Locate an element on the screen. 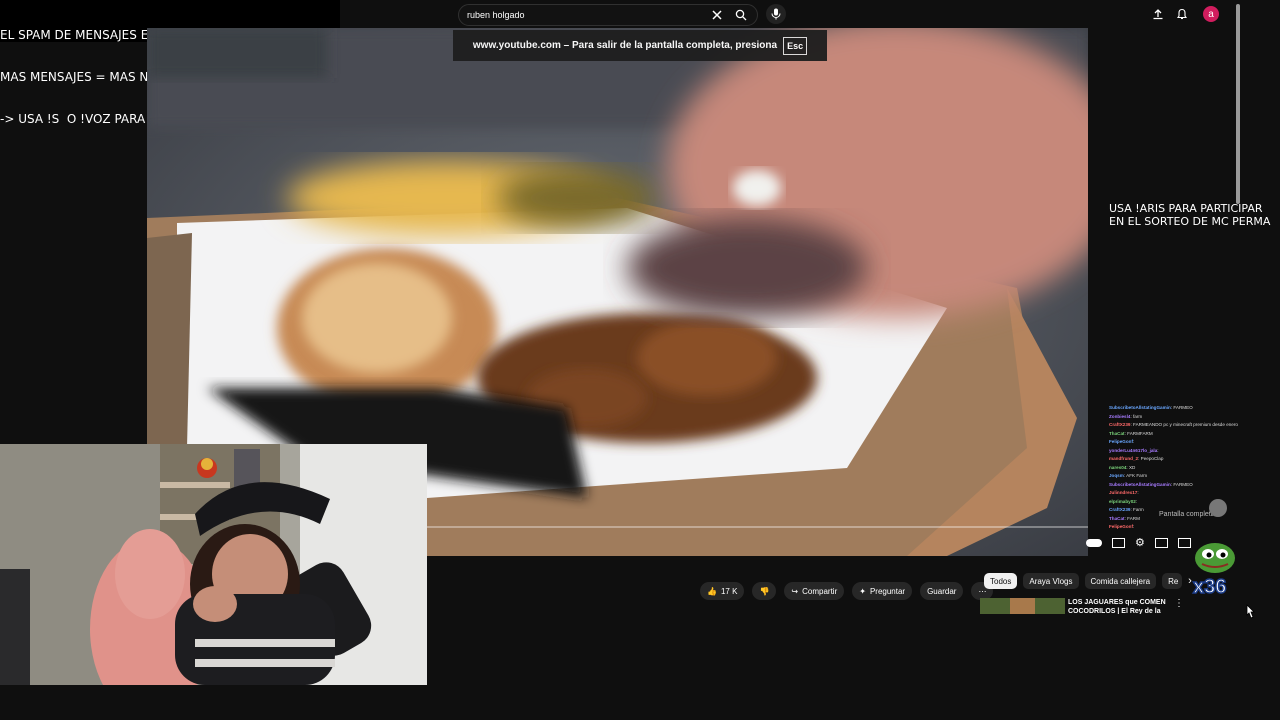  like-button: 👍 17 K is located at coordinates (722, 591).